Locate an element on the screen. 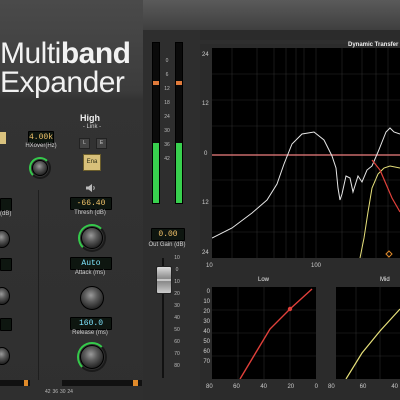 The height and width of the screenshot is (400, 400). fader-tick: 20 is located at coordinates (177, 294).